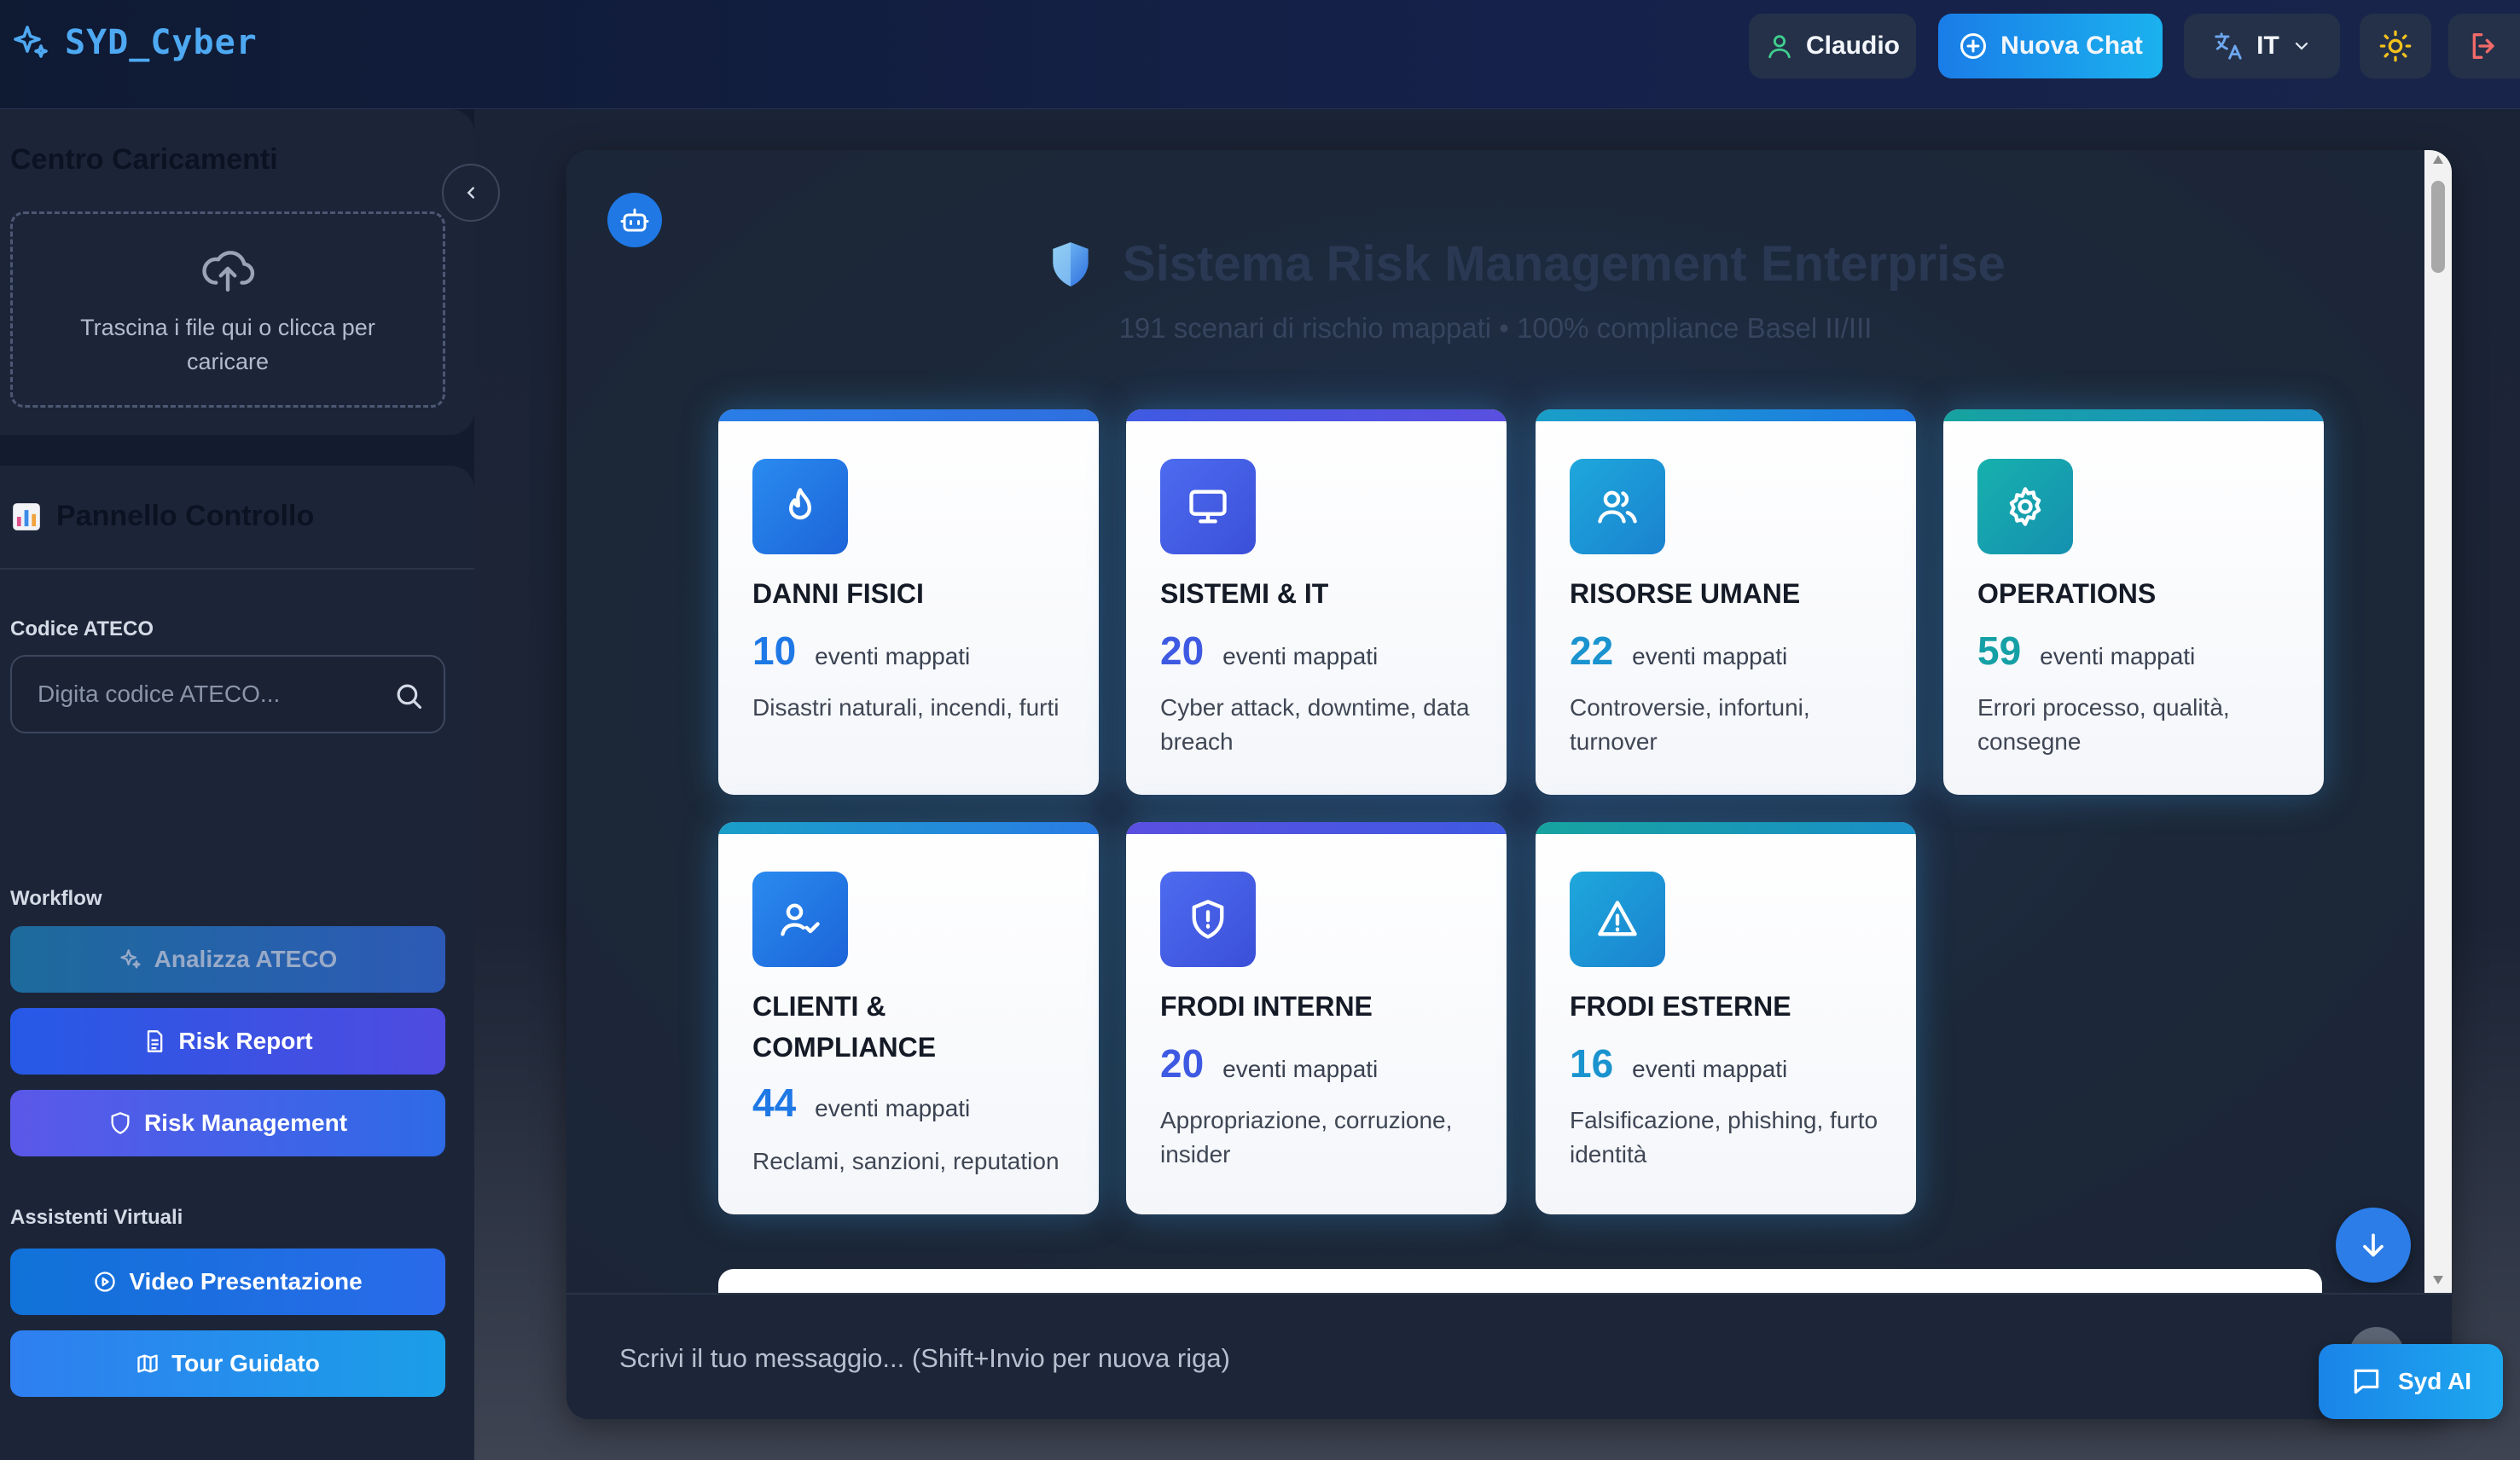 Image resolution: width=2520 pixels, height=1460 pixels. I want to click on analizza-ateco-label: Analizza ATECO, so click(246, 959).